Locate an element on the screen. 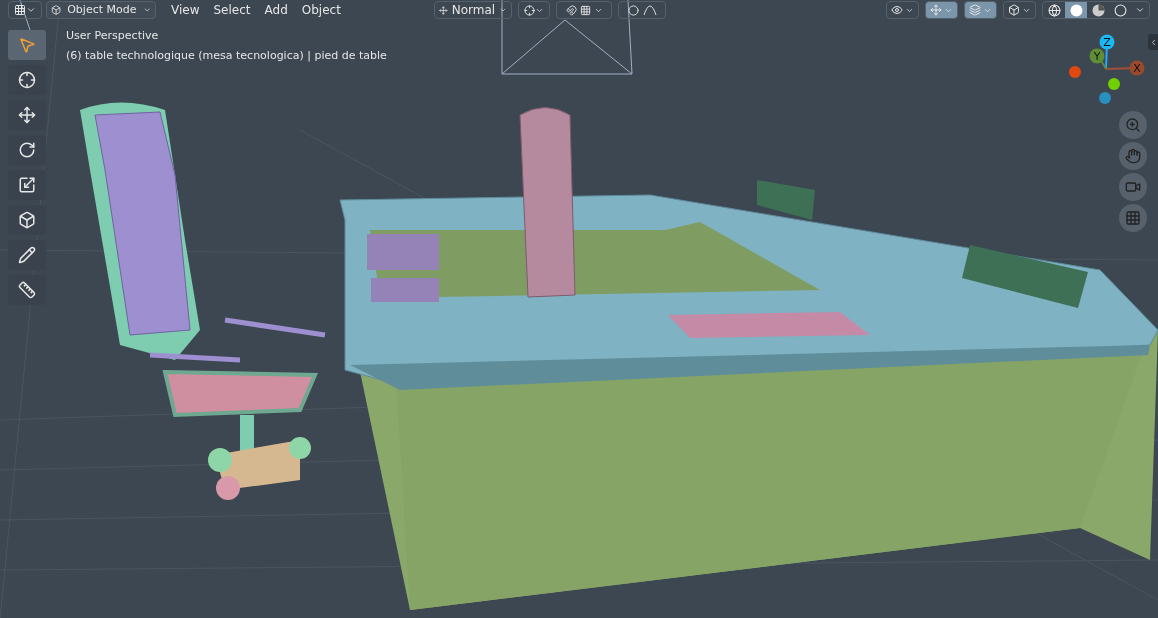 The image size is (1158, 618). pivot-button is located at coordinates (534, 10).